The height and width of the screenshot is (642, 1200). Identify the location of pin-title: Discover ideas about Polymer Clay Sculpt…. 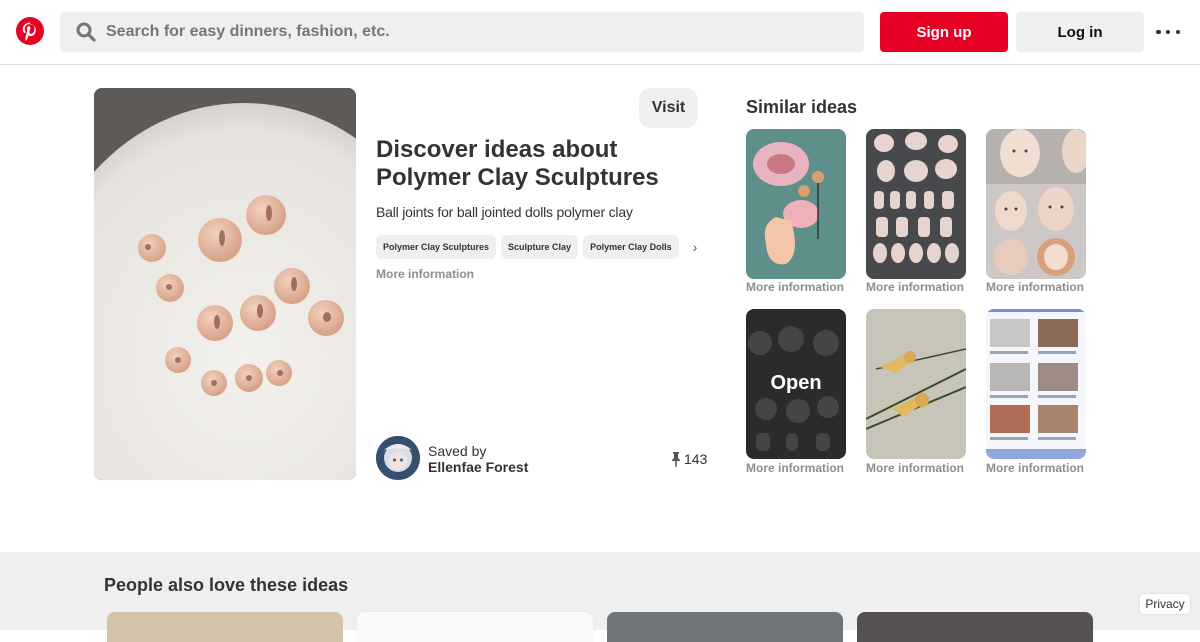
(517, 163).